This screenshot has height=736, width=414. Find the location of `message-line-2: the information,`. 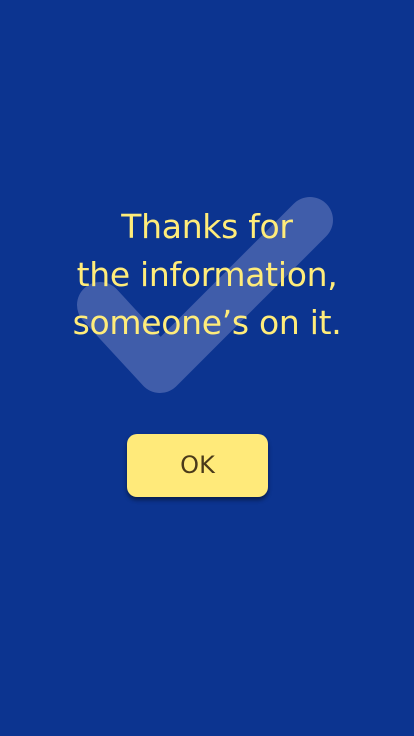

message-line-2: the information, is located at coordinates (207, 274).